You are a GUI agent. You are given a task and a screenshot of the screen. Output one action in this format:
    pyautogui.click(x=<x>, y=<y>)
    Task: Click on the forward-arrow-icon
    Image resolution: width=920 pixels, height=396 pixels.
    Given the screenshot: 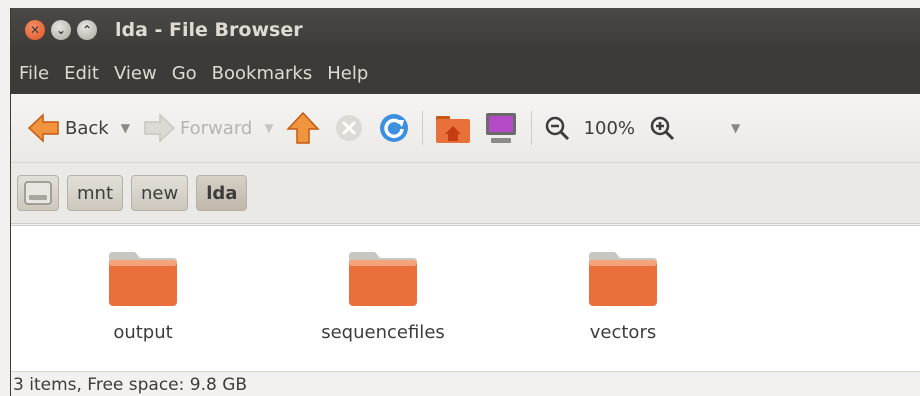 What is the action you would take?
    pyautogui.click(x=160, y=128)
    